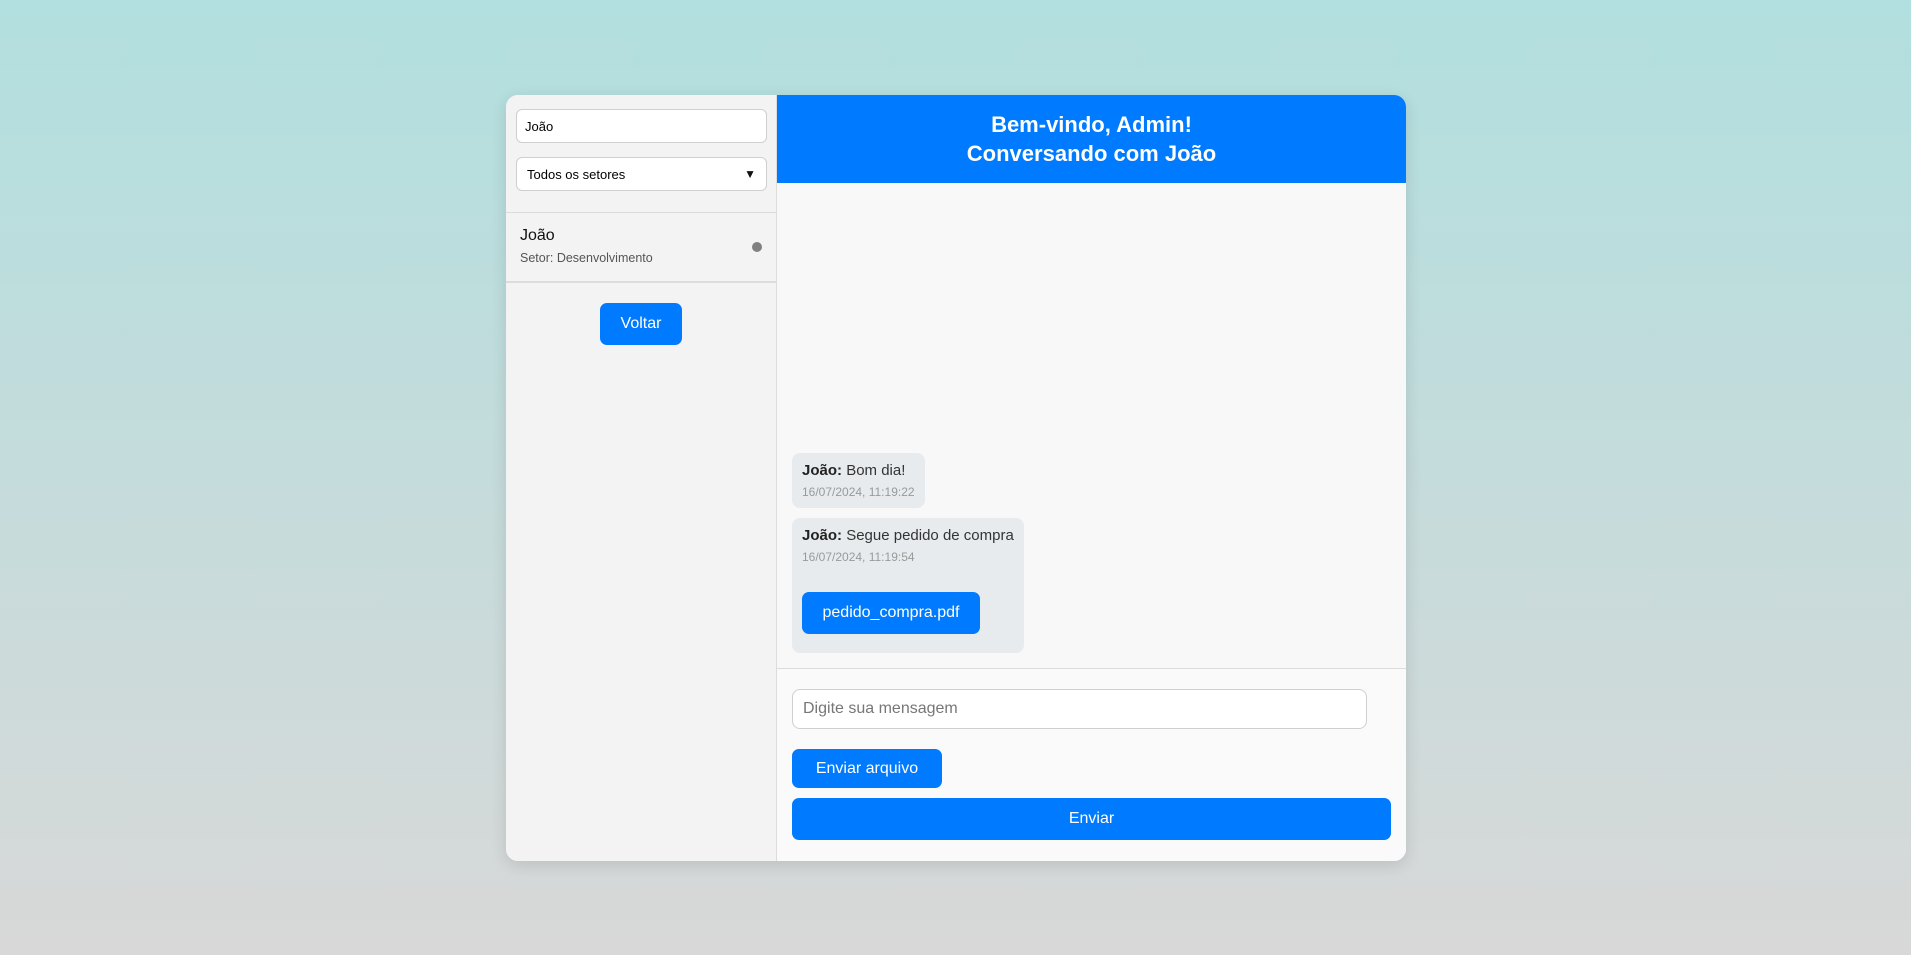  I want to click on welcome-title: Bem-vindo, Admin!, so click(1091, 124).